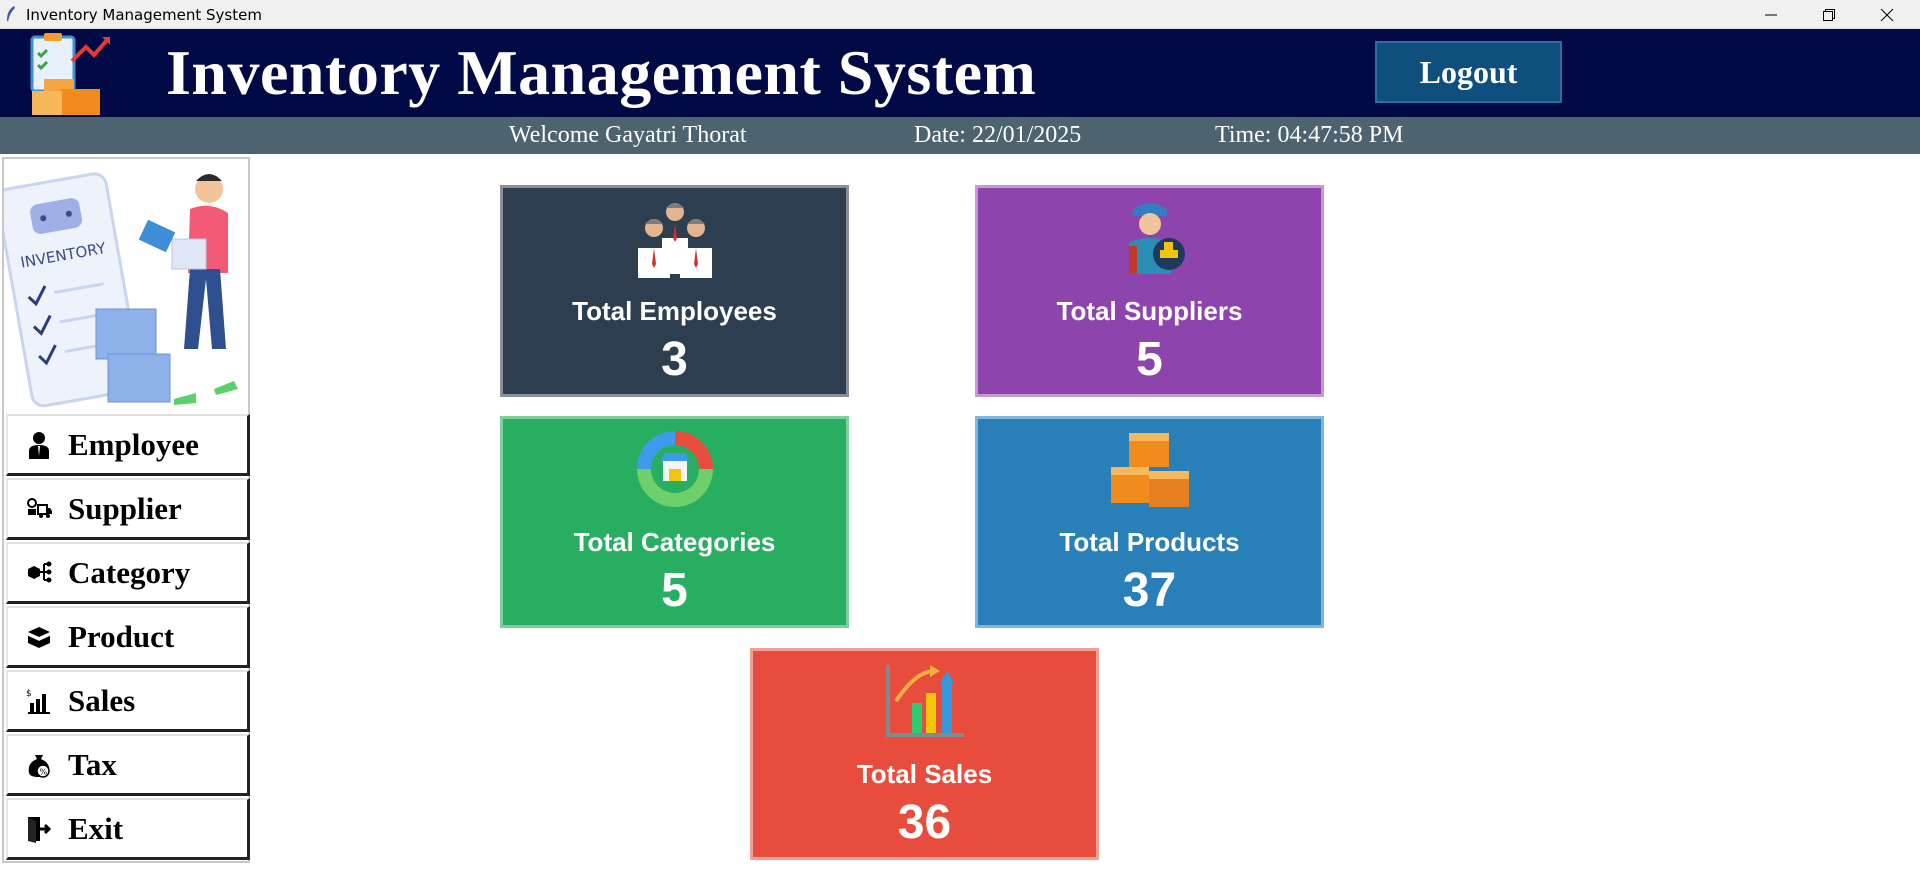  What do you see at coordinates (39, 637) in the screenshot?
I see `product-icon` at bounding box center [39, 637].